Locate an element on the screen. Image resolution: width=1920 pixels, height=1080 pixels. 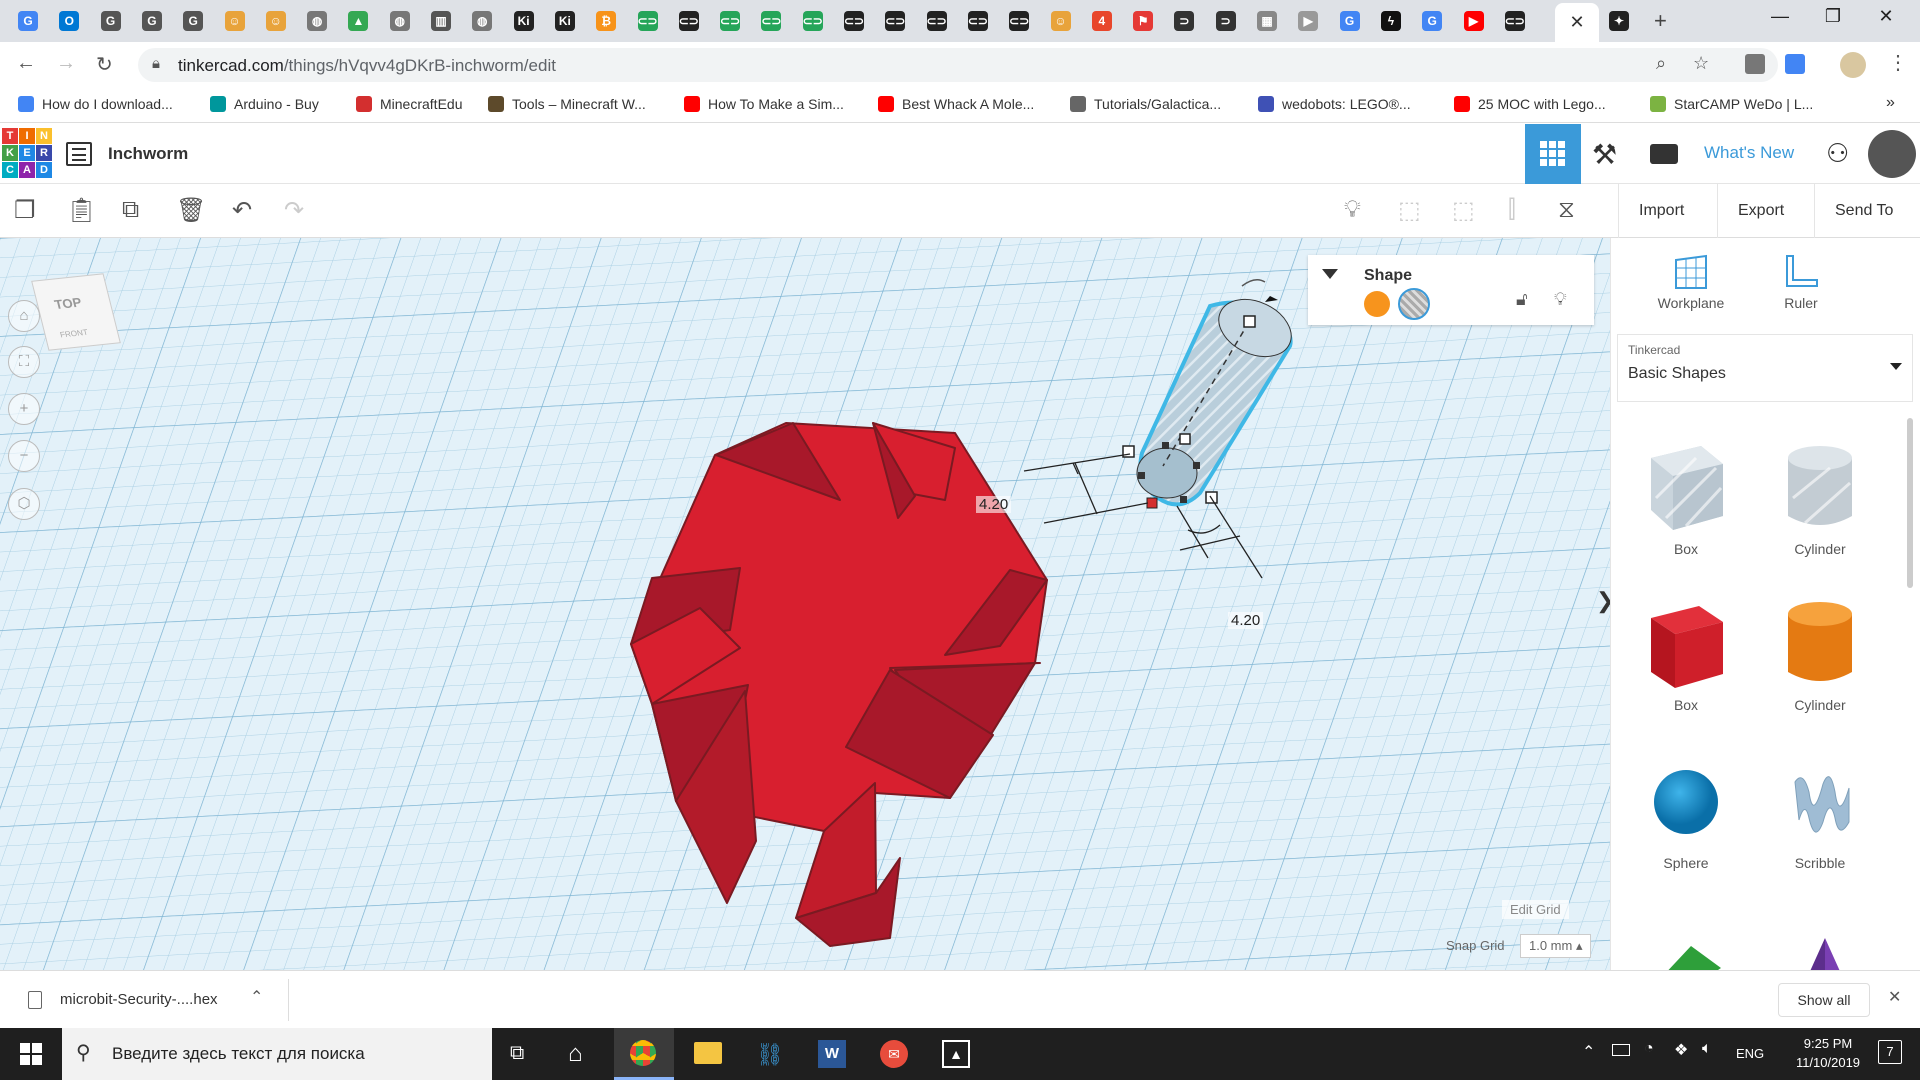
visibility-bulb-icon: 💡︎ is located at coordinates (1560, 299).